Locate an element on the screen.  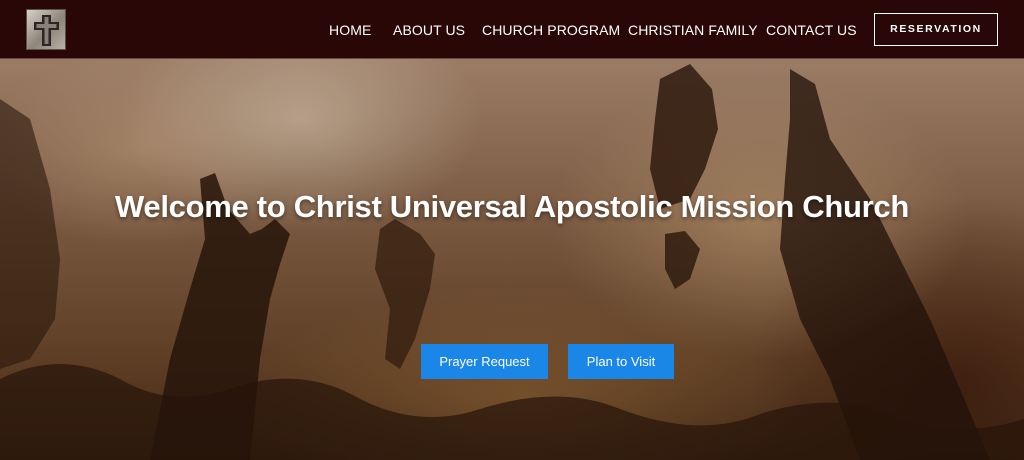
nav-church-program: CHURCH PROGRAM is located at coordinates (551, 30).